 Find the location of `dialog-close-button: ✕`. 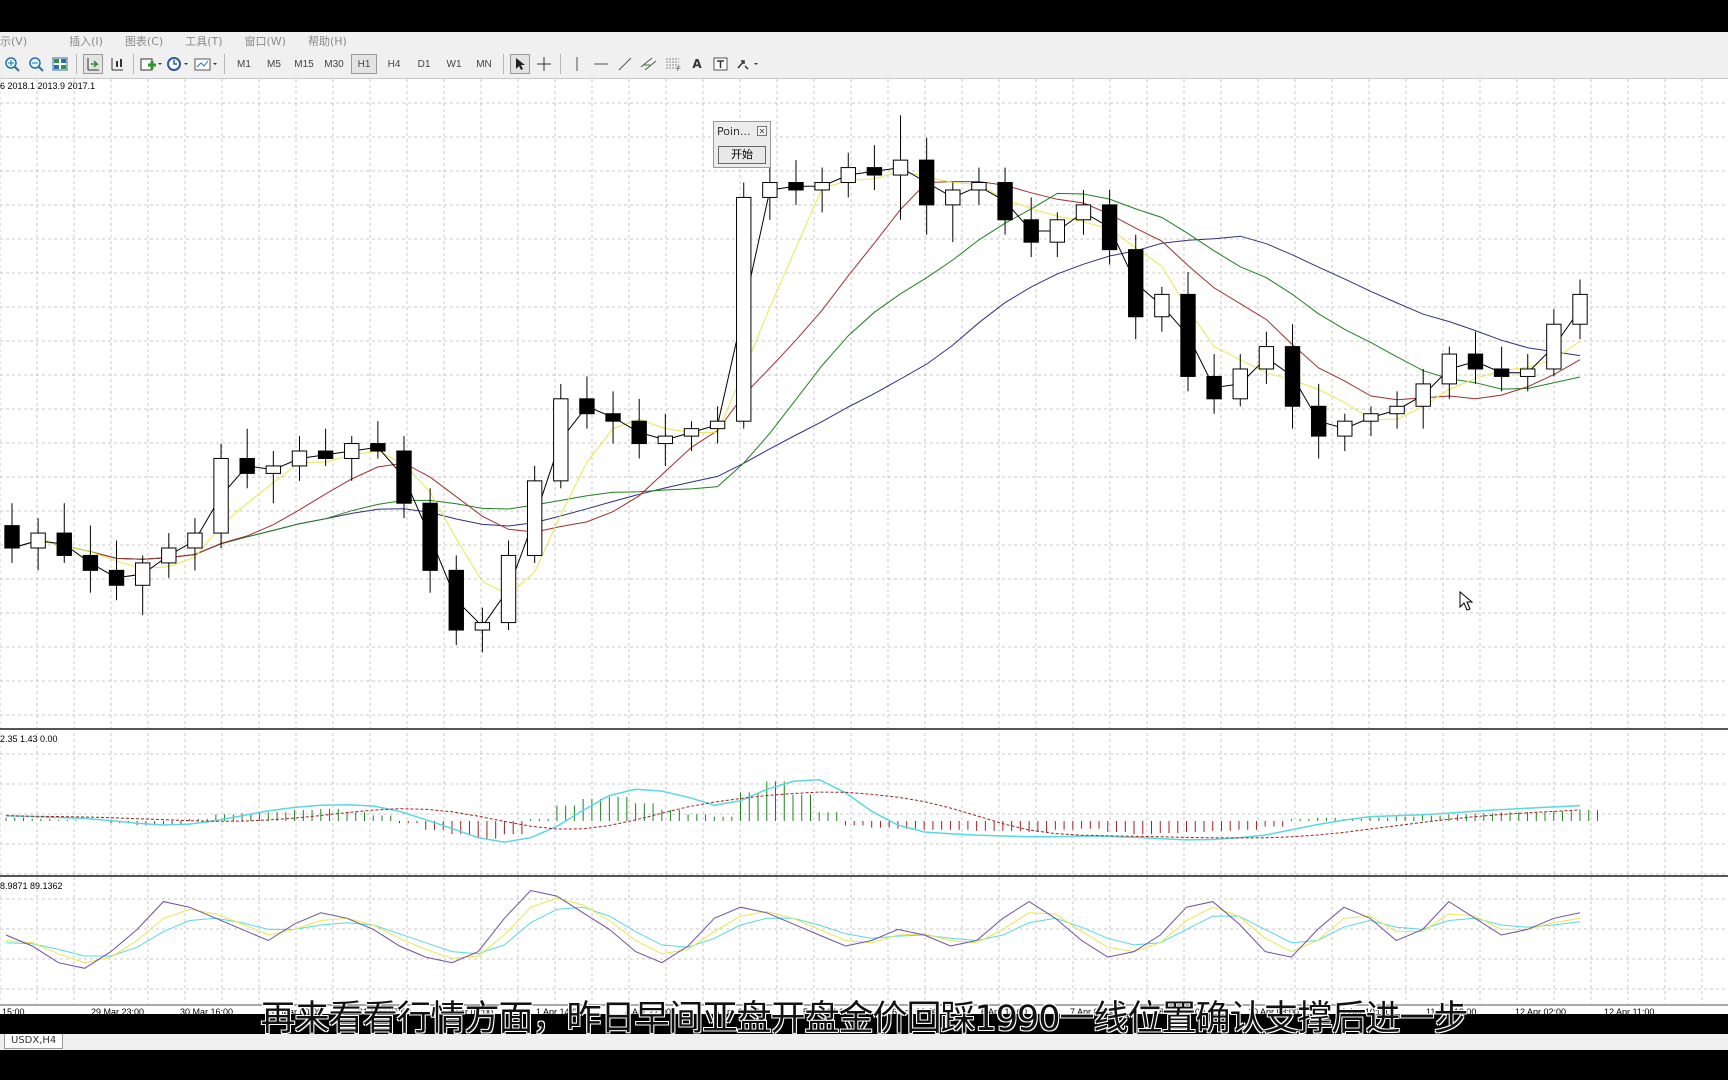

dialog-close-button: ✕ is located at coordinates (762, 131).